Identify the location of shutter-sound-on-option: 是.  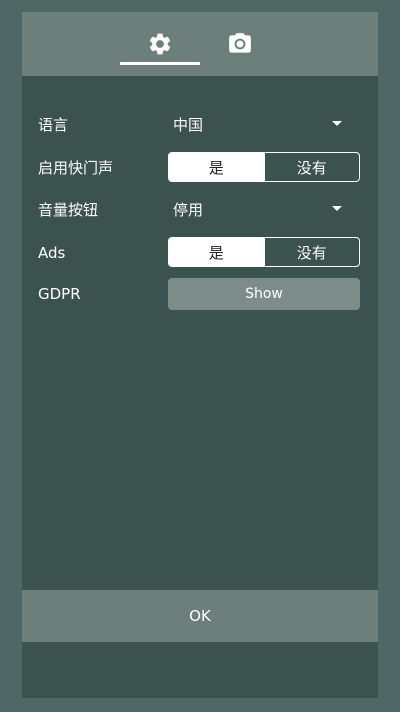
(216, 167).